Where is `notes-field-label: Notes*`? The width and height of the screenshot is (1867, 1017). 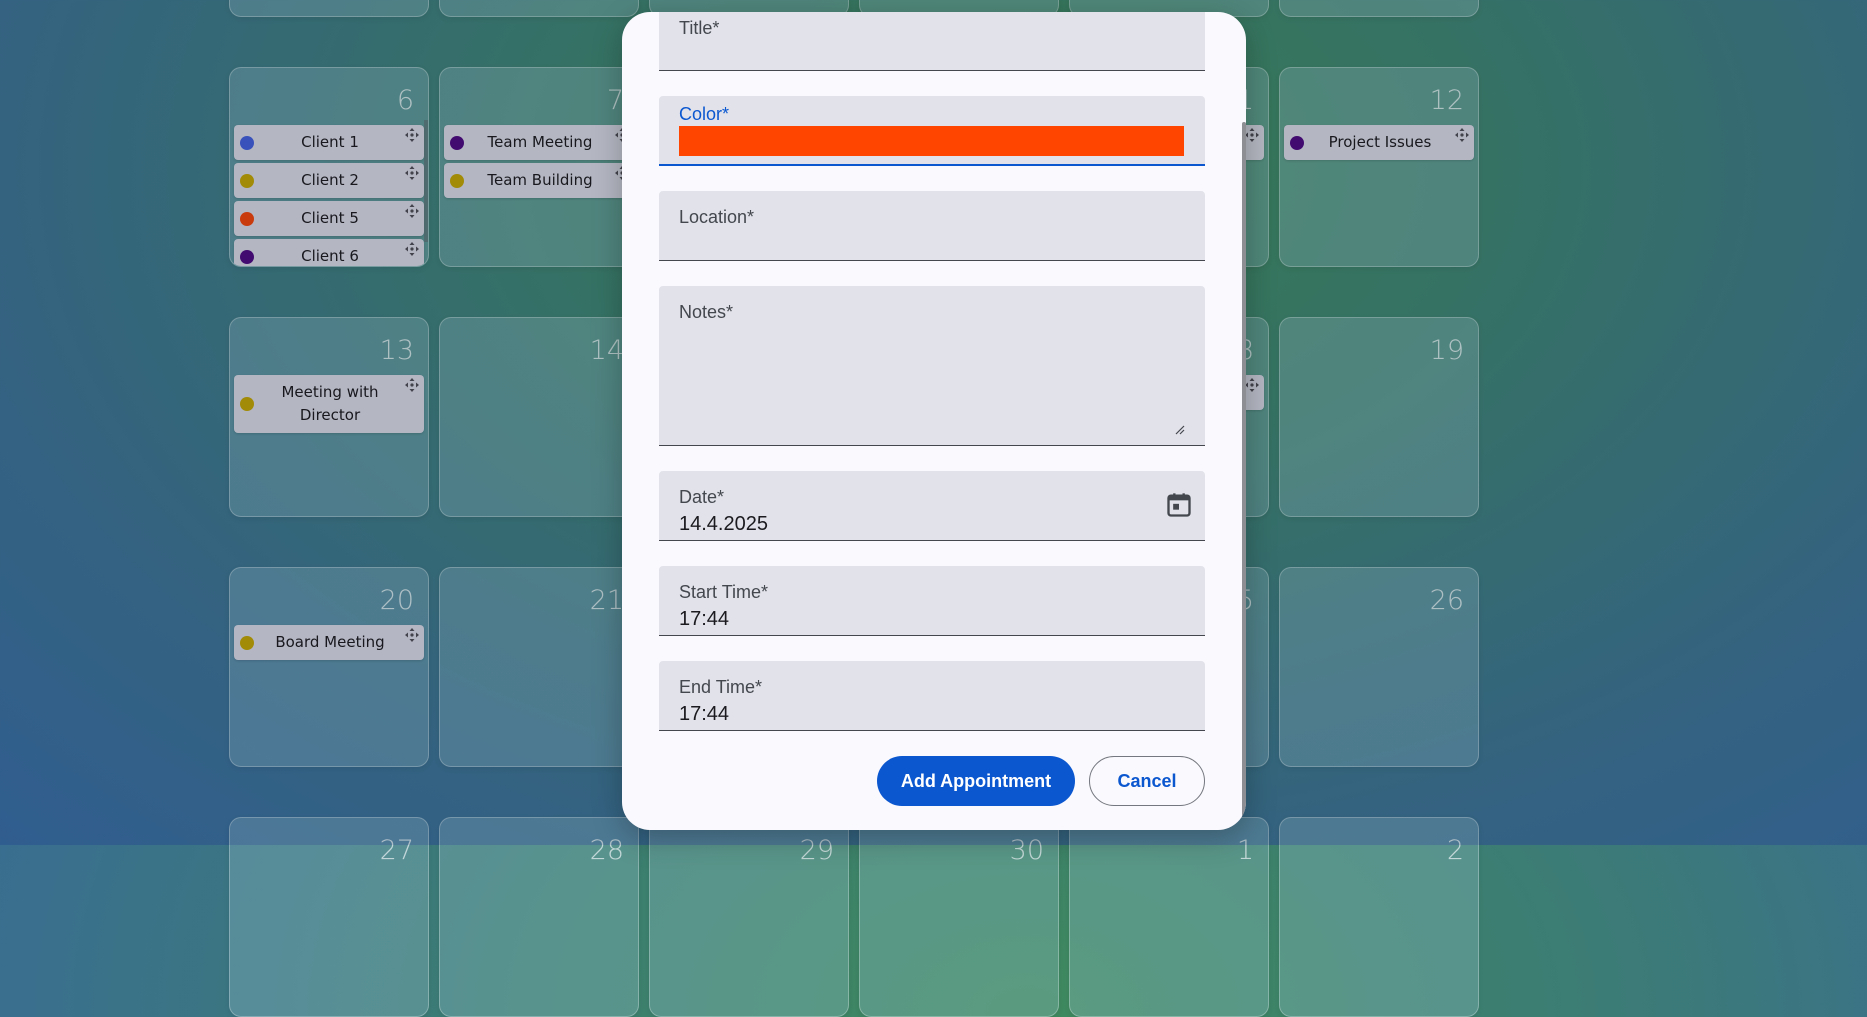 notes-field-label: Notes* is located at coordinates (706, 312).